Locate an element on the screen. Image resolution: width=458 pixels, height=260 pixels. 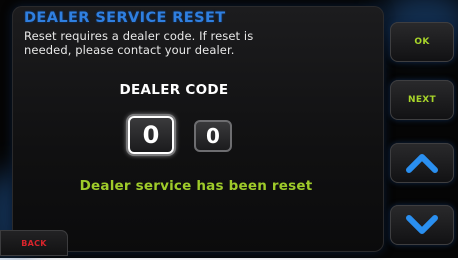
up-arrow-button is located at coordinates (422, 163).